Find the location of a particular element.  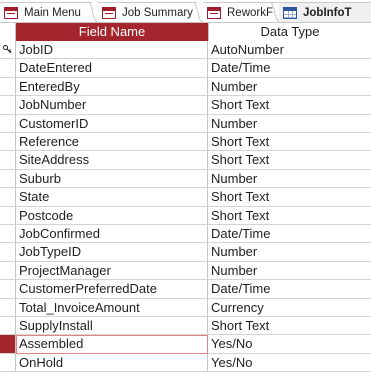

table-row: ProjectManager Number is located at coordinates (185, 271).